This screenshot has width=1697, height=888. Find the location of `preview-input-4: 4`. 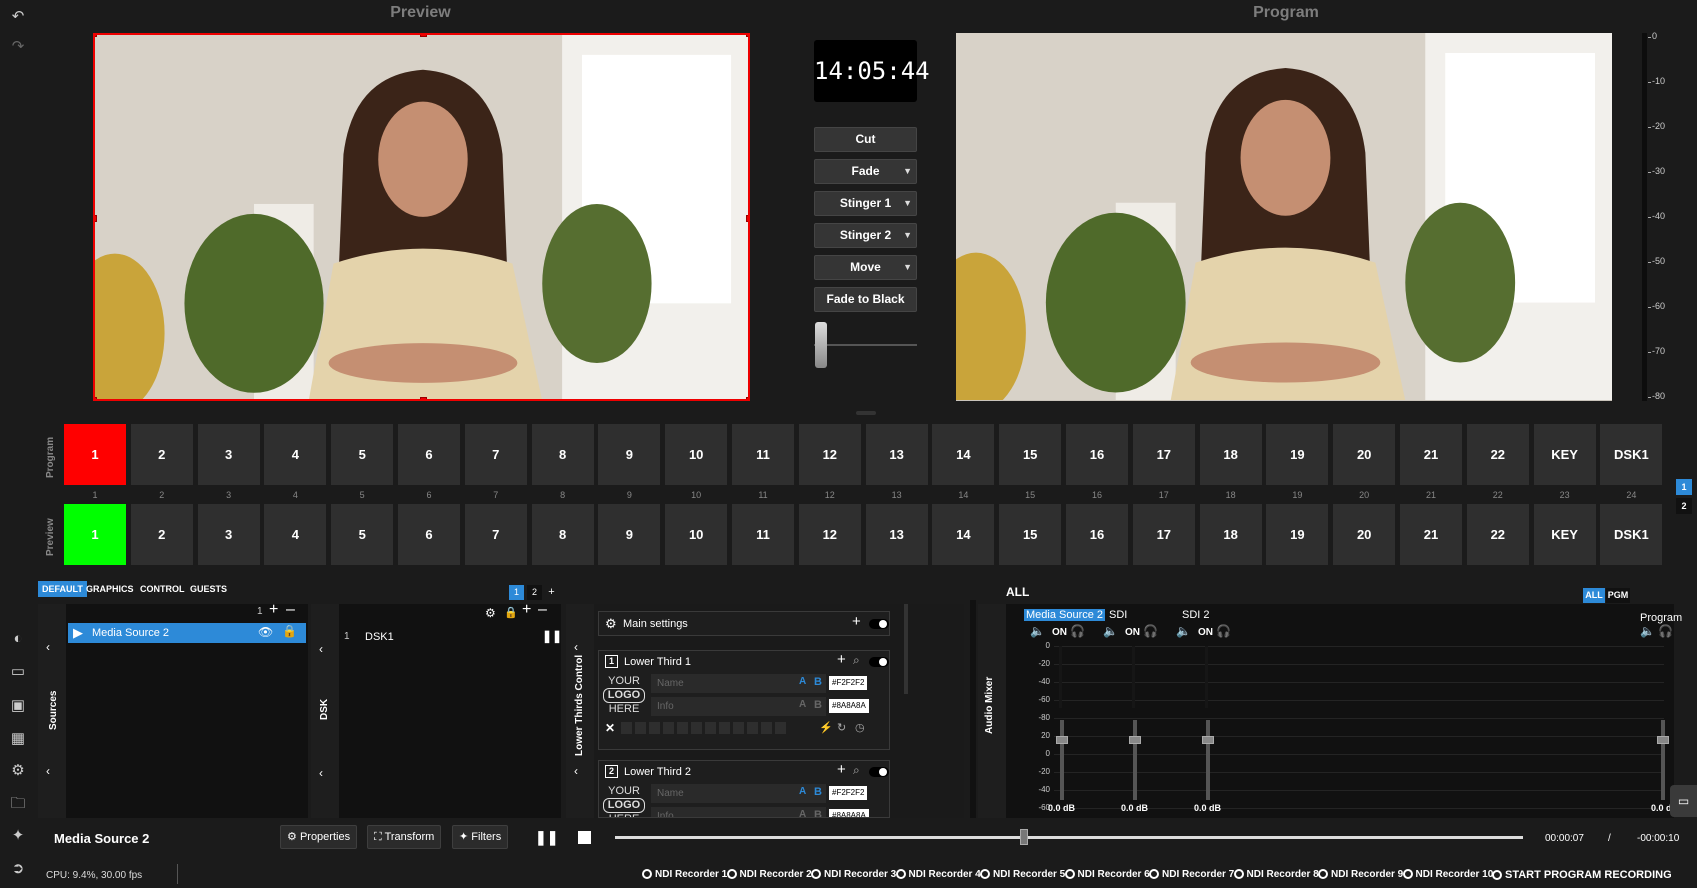

preview-input-4: 4 is located at coordinates (295, 534).